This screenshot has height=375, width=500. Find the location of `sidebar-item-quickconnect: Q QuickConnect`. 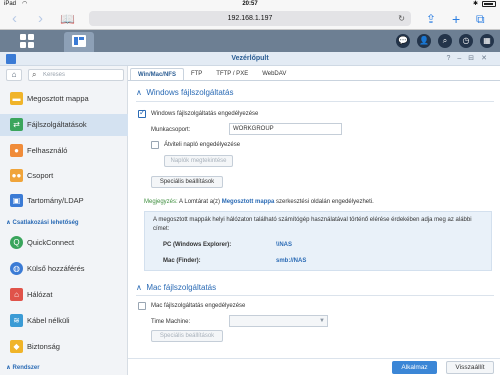

sidebar-item-quickconnect: Q QuickConnect is located at coordinates (64, 243).